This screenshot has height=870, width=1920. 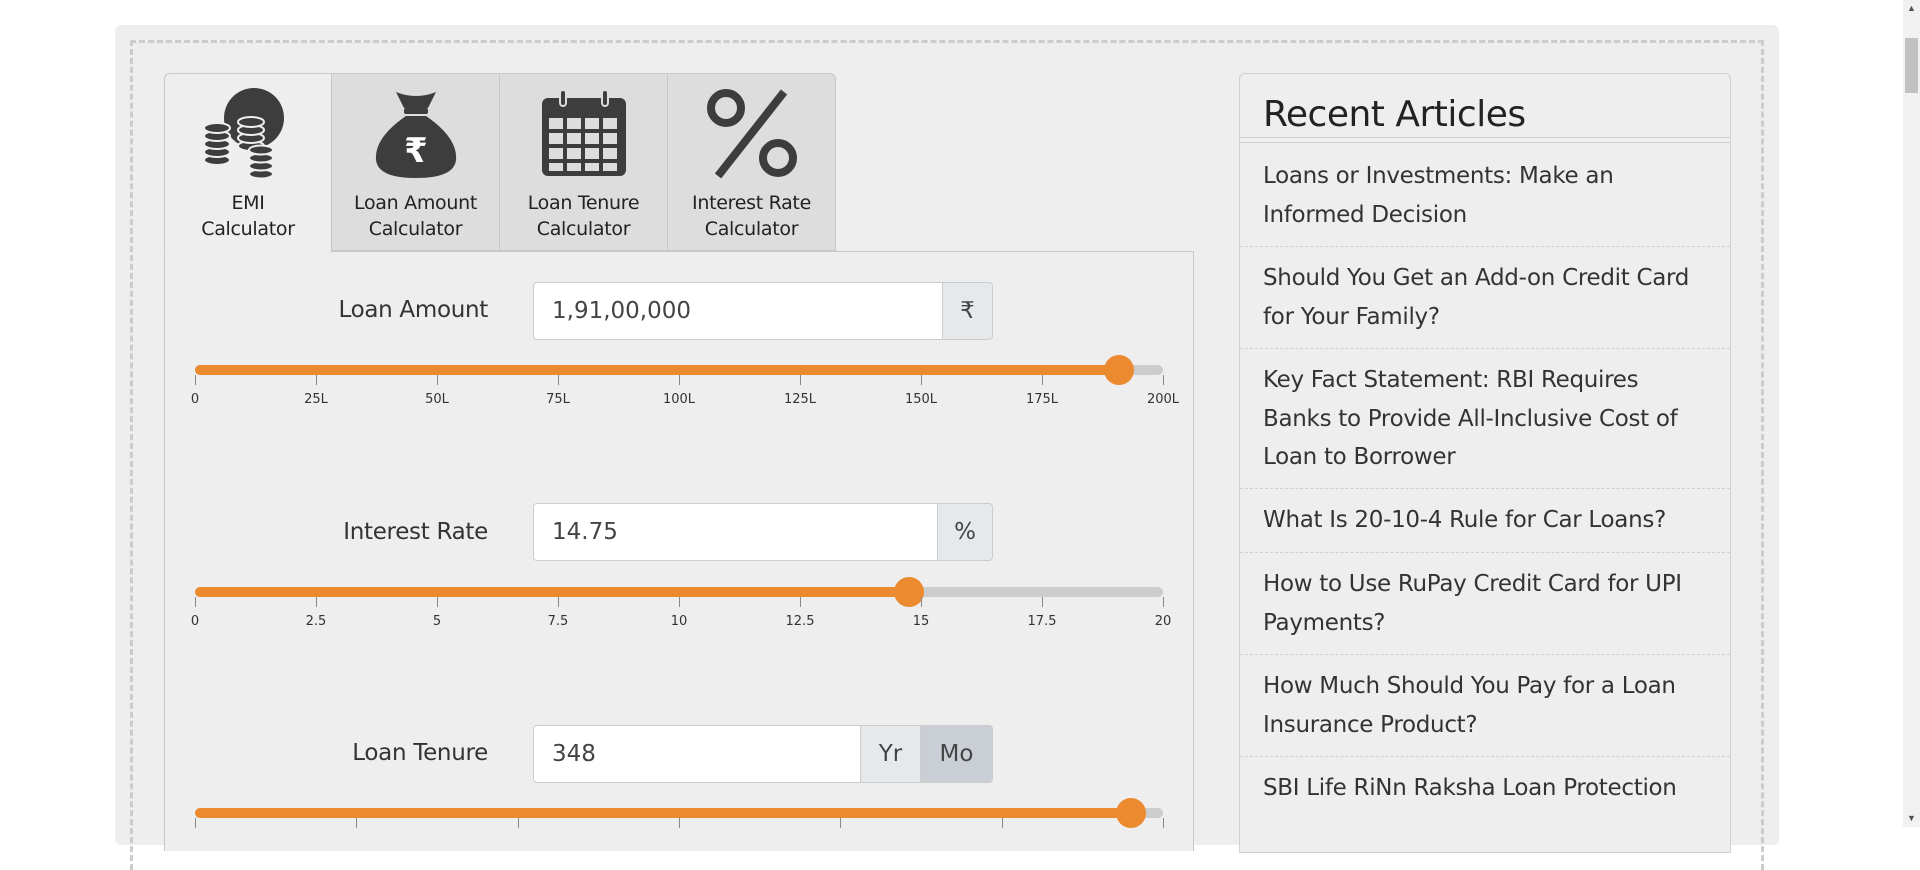 I want to click on coins-icon, so click(x=243, y=133).